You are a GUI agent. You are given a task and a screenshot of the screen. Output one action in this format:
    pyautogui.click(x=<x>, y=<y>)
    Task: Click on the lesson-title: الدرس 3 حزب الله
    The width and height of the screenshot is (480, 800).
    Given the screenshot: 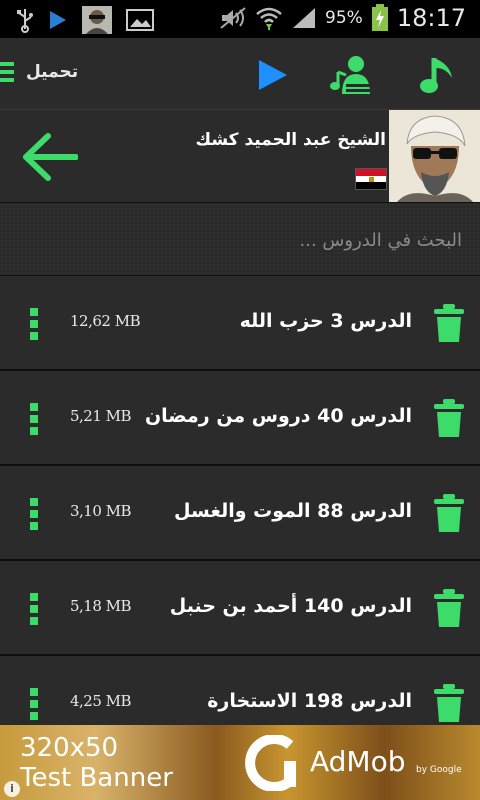 What is the action you would take?
    pyautogui.click(x=325, y=321)
    